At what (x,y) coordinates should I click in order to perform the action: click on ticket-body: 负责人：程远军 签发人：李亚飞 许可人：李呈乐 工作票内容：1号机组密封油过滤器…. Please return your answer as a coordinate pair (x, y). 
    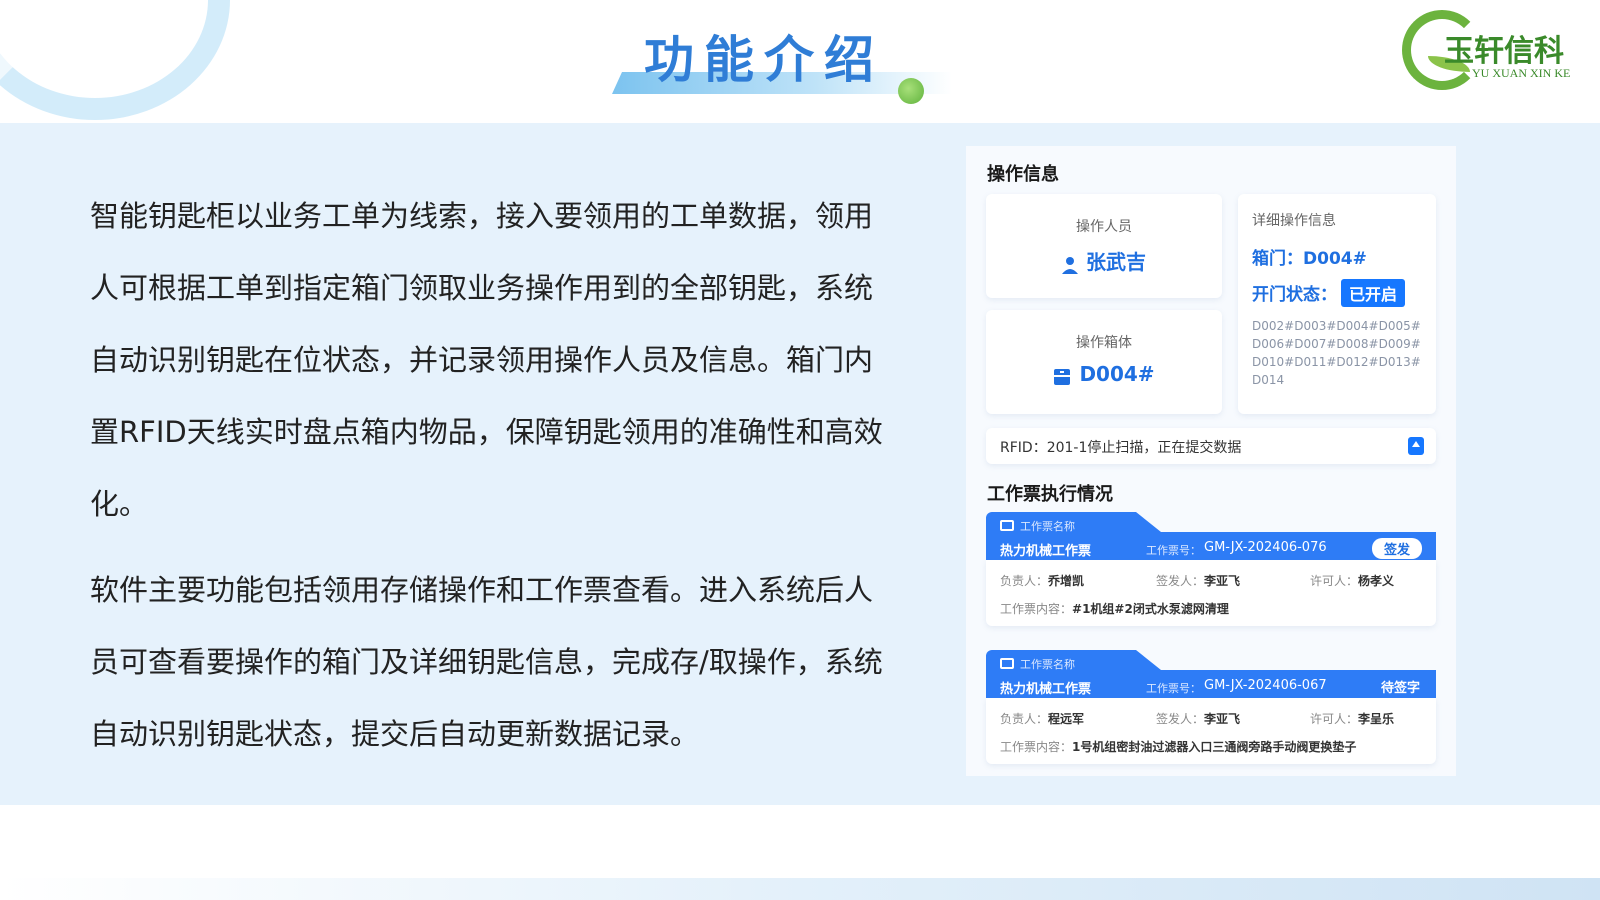
    Looking at the image, I should click on (1211, 731).